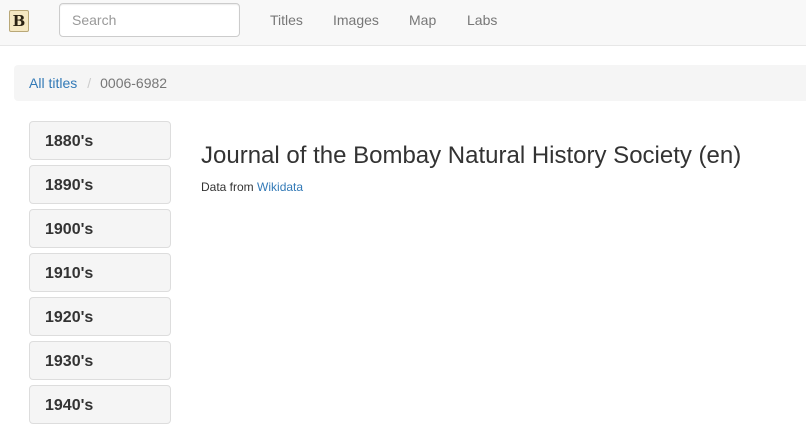  Describe the element at coordinates (280, 187) in the screenshot. I see `wikidata-link: Wikidata` at that location.